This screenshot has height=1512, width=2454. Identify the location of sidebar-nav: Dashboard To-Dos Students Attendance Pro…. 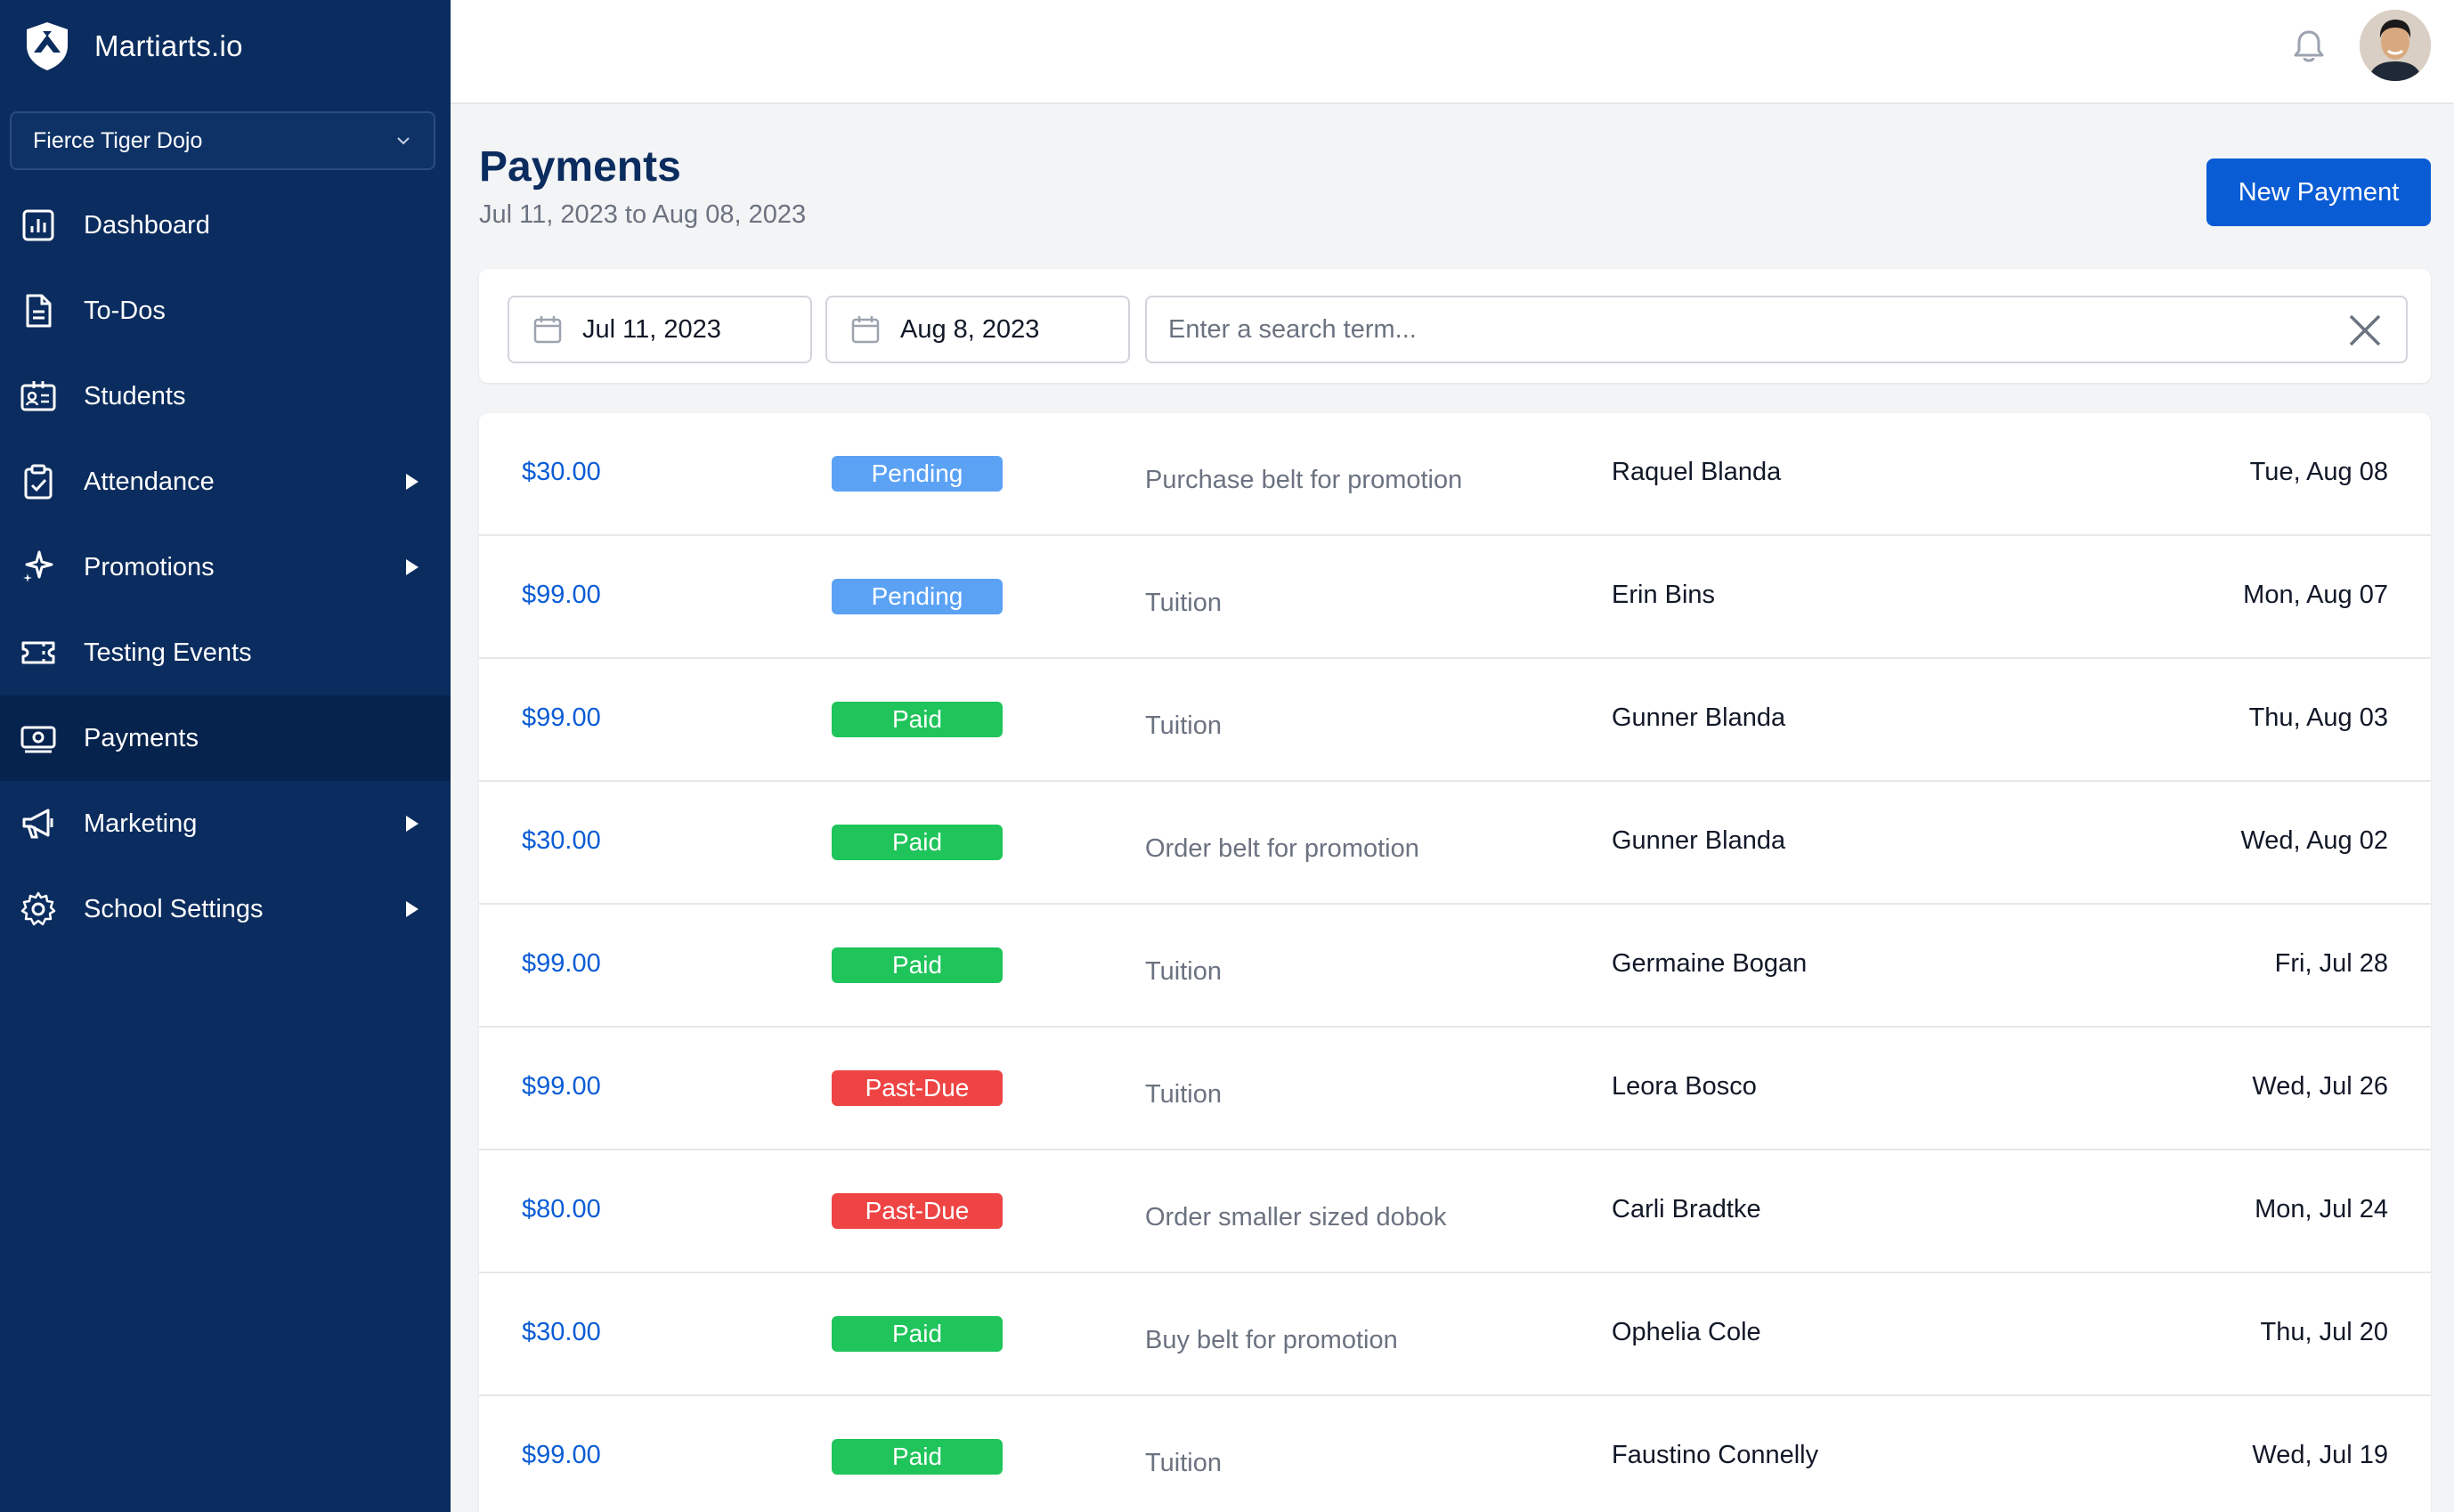
(225, 567).